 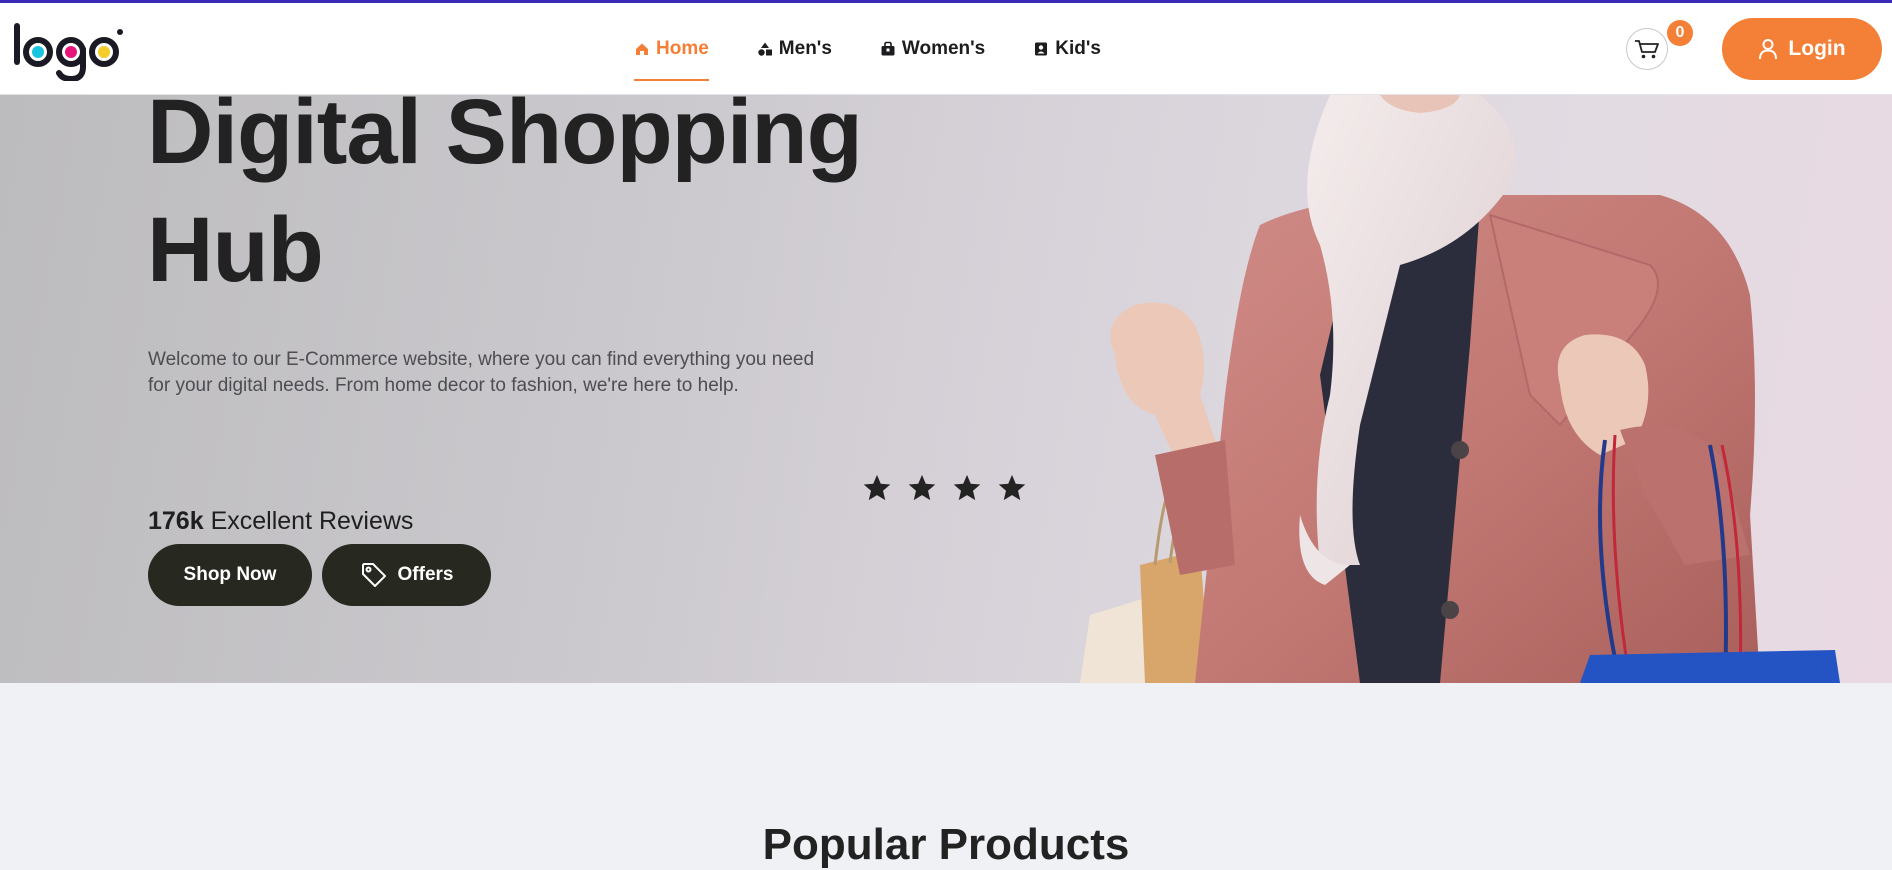 I want to click on shop-now-label: Shop Now, so click(x=230, y=574).